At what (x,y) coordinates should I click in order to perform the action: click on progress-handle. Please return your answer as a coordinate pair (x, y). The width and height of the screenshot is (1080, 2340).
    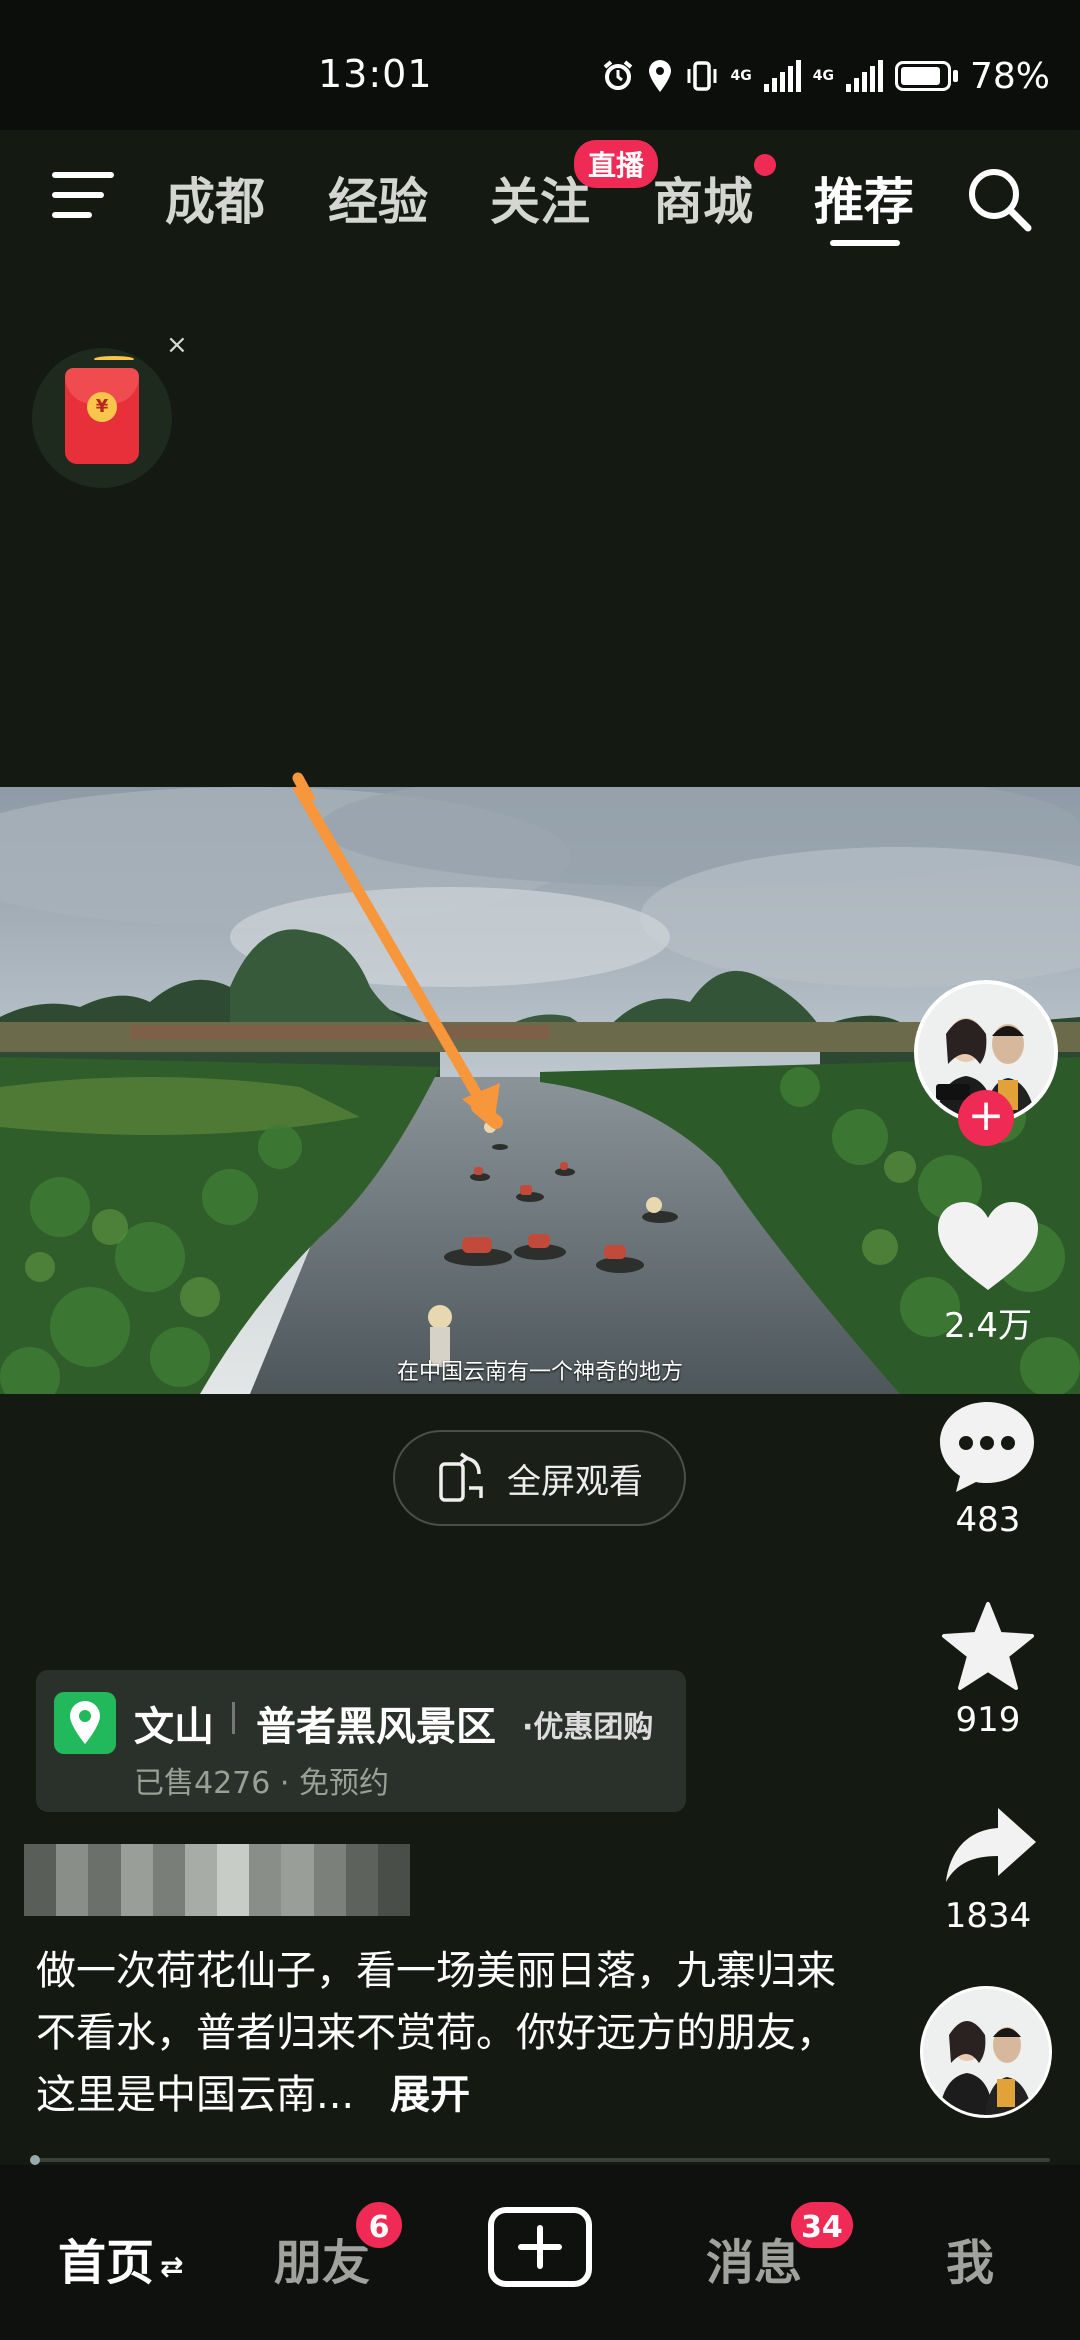
    Looking at the image, I should click on (35, 2160).